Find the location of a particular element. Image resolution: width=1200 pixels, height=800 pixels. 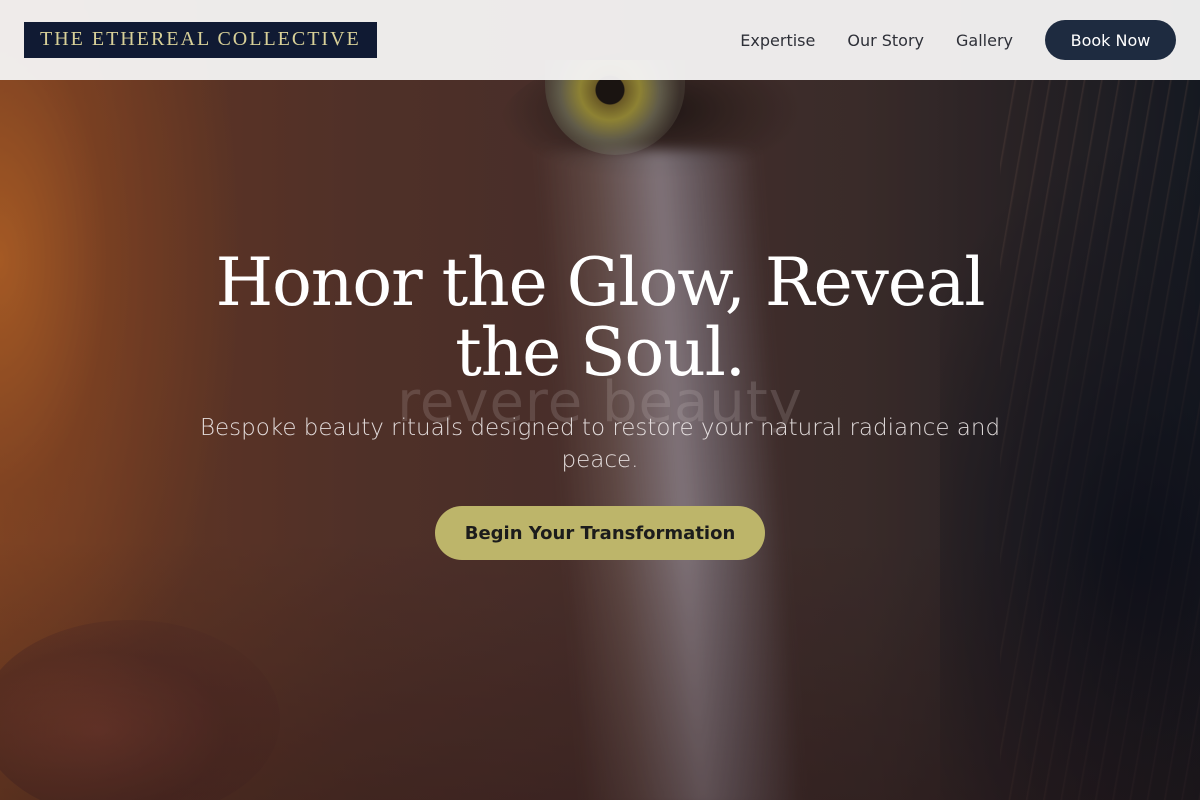

hero-headline: Honor the Glow, Reveal the Soul. is located at coordinates (600, 317).